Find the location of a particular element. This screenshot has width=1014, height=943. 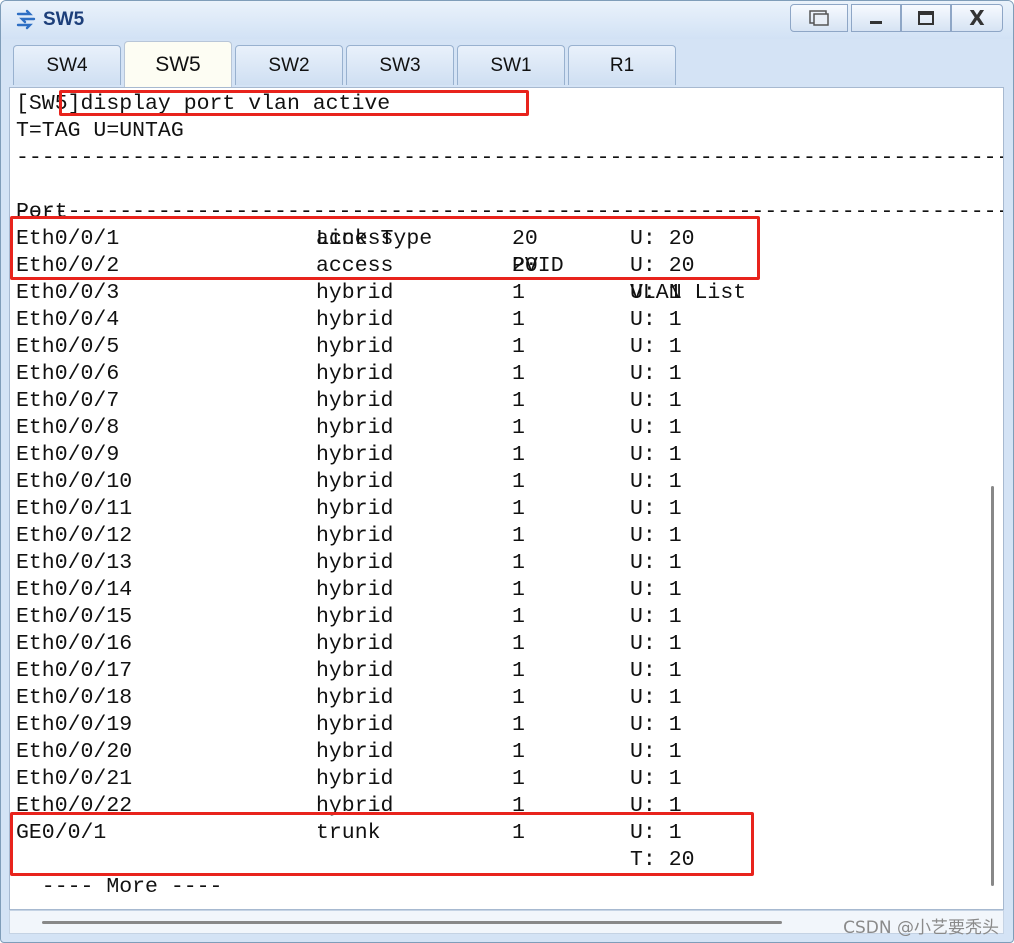

minimize-button is located at coordinates (876, 18).